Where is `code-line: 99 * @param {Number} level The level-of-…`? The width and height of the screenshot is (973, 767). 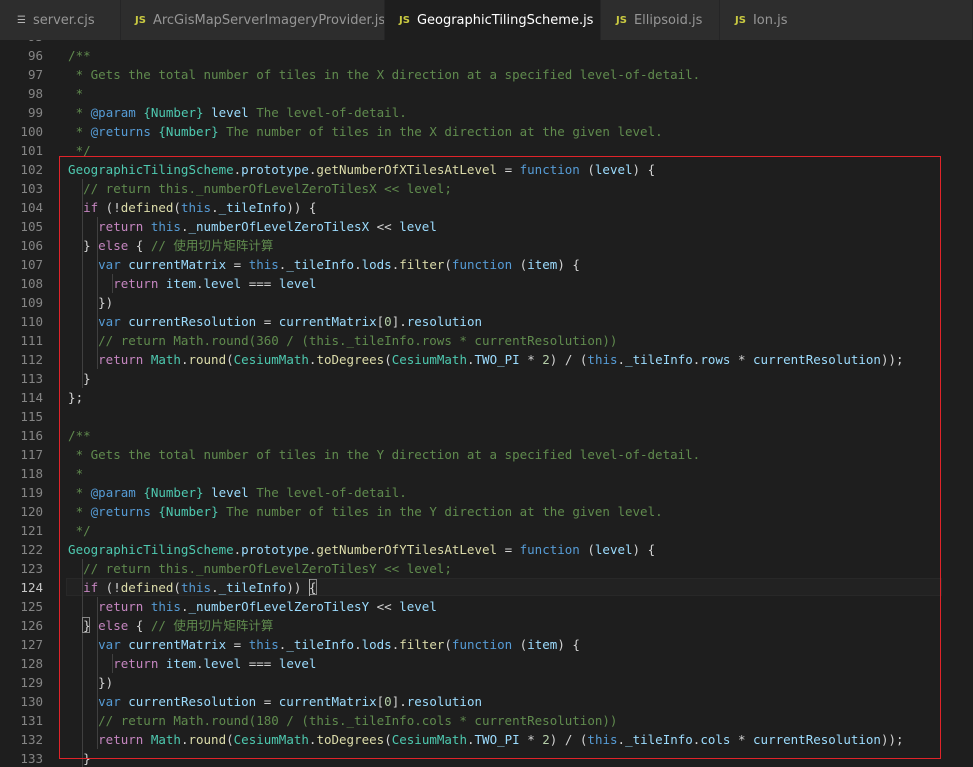
code-line: 99 * @param {Number} level The level-of-… is located at coordinates (486, 112).